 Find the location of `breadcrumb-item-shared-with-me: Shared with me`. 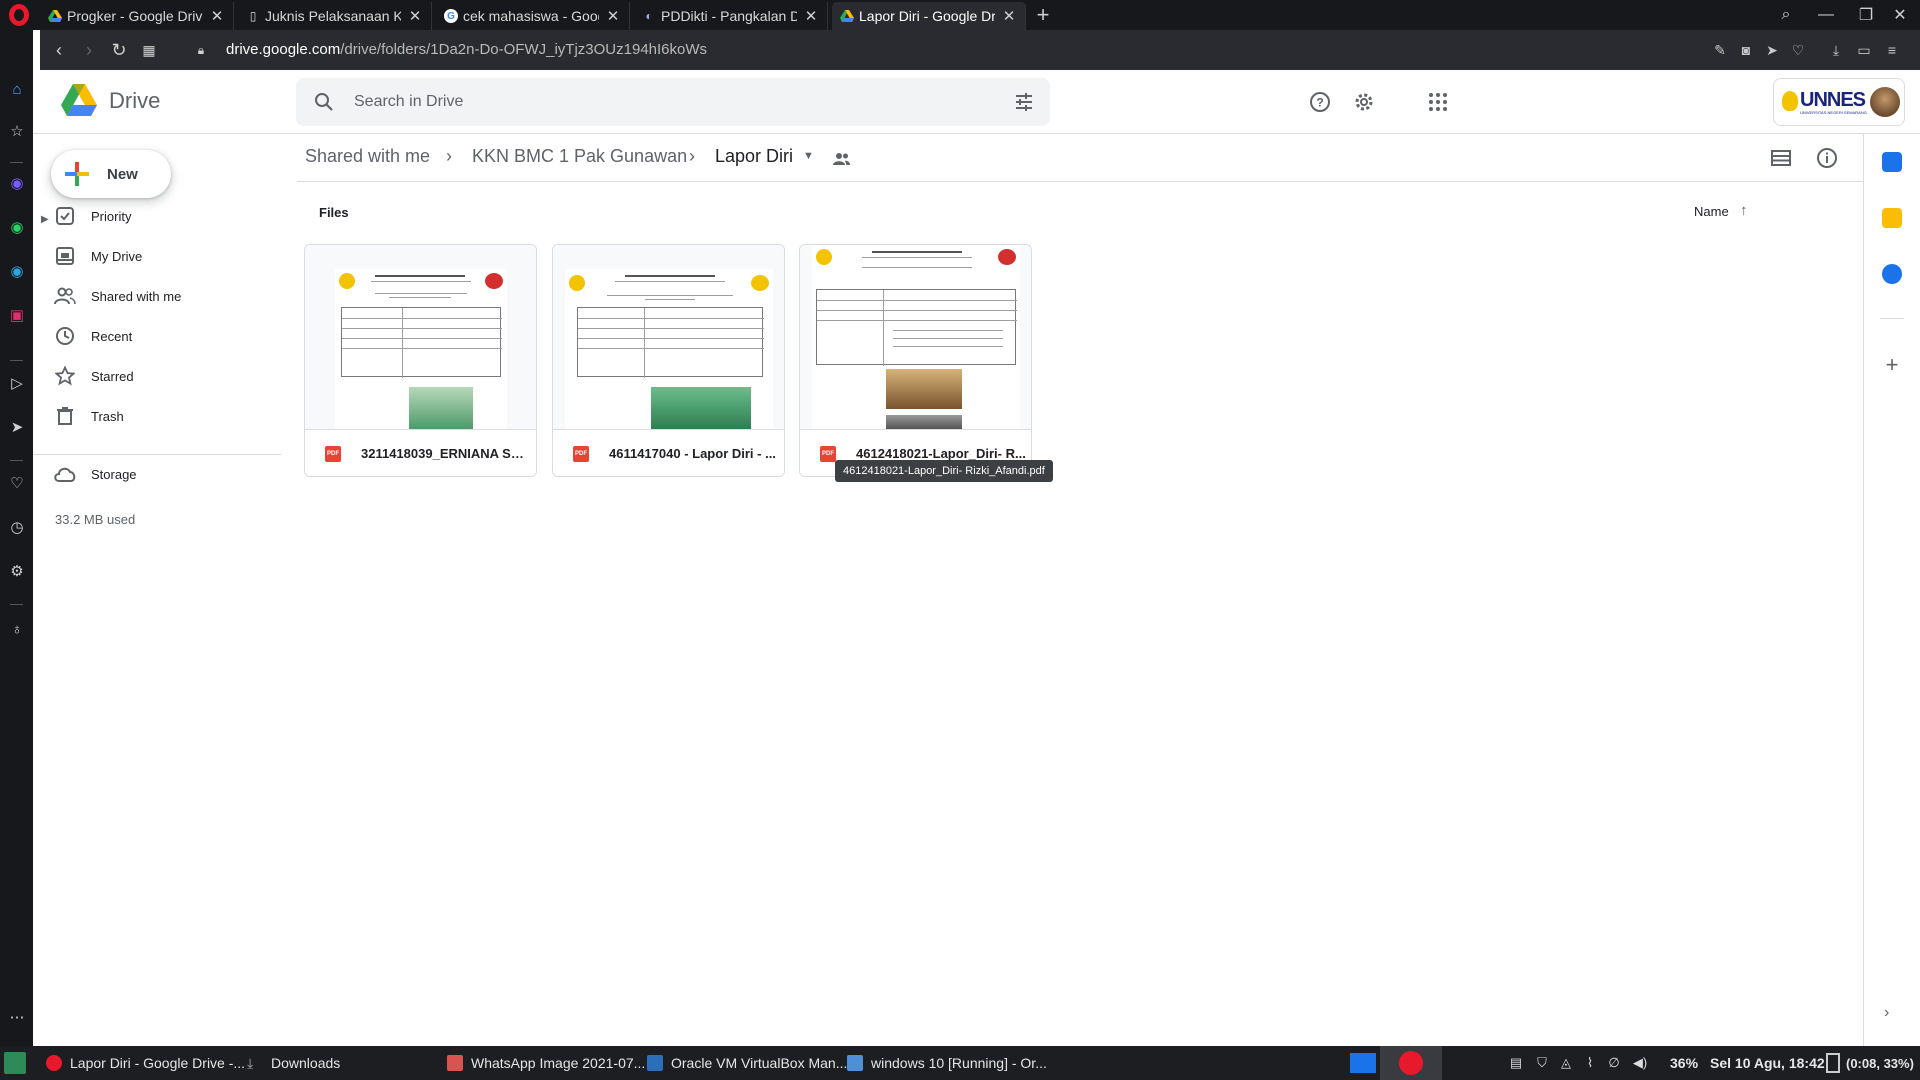

breadcrumb-item-shared-with-me: Shared with me is located at coordinates (367, 156).